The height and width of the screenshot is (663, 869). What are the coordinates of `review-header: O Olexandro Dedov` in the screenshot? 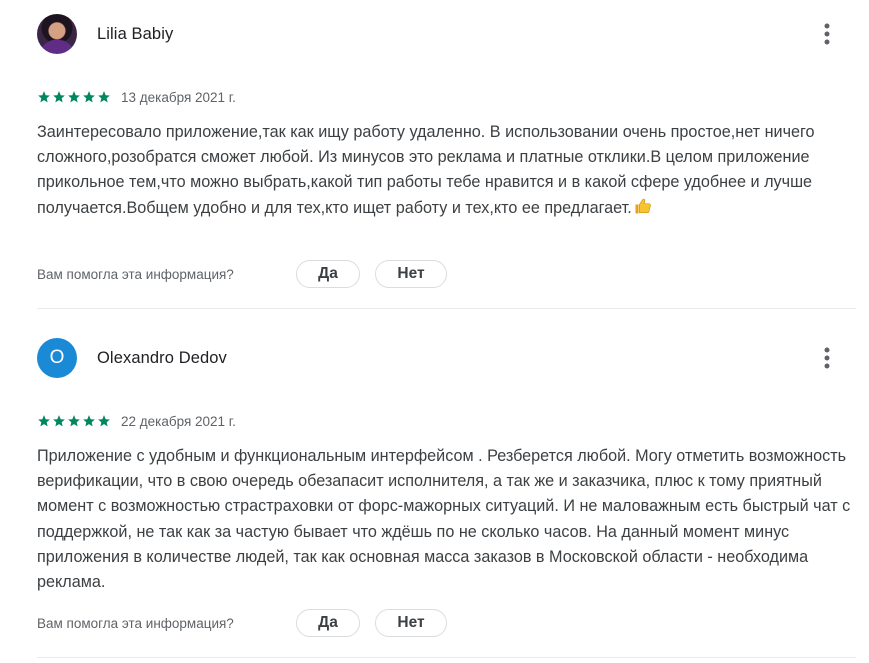 It's located at (132, 358).